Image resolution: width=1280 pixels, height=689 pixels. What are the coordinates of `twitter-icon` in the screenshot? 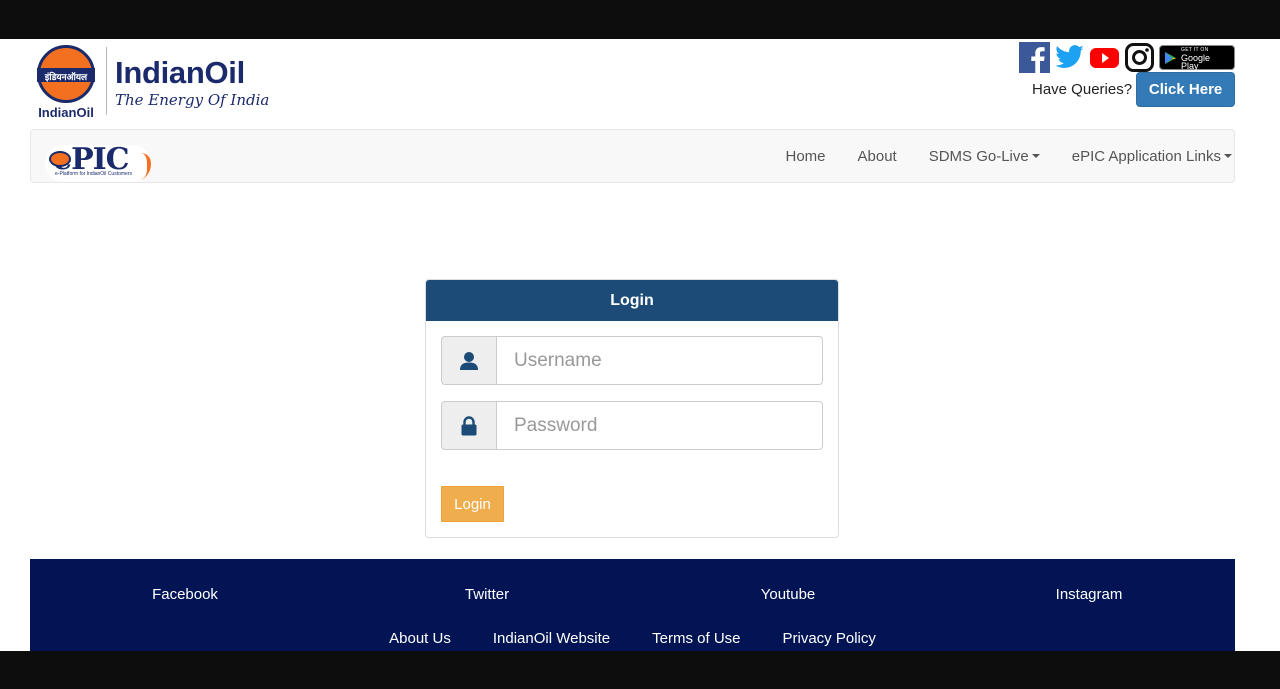 It's located at (1069, 57).